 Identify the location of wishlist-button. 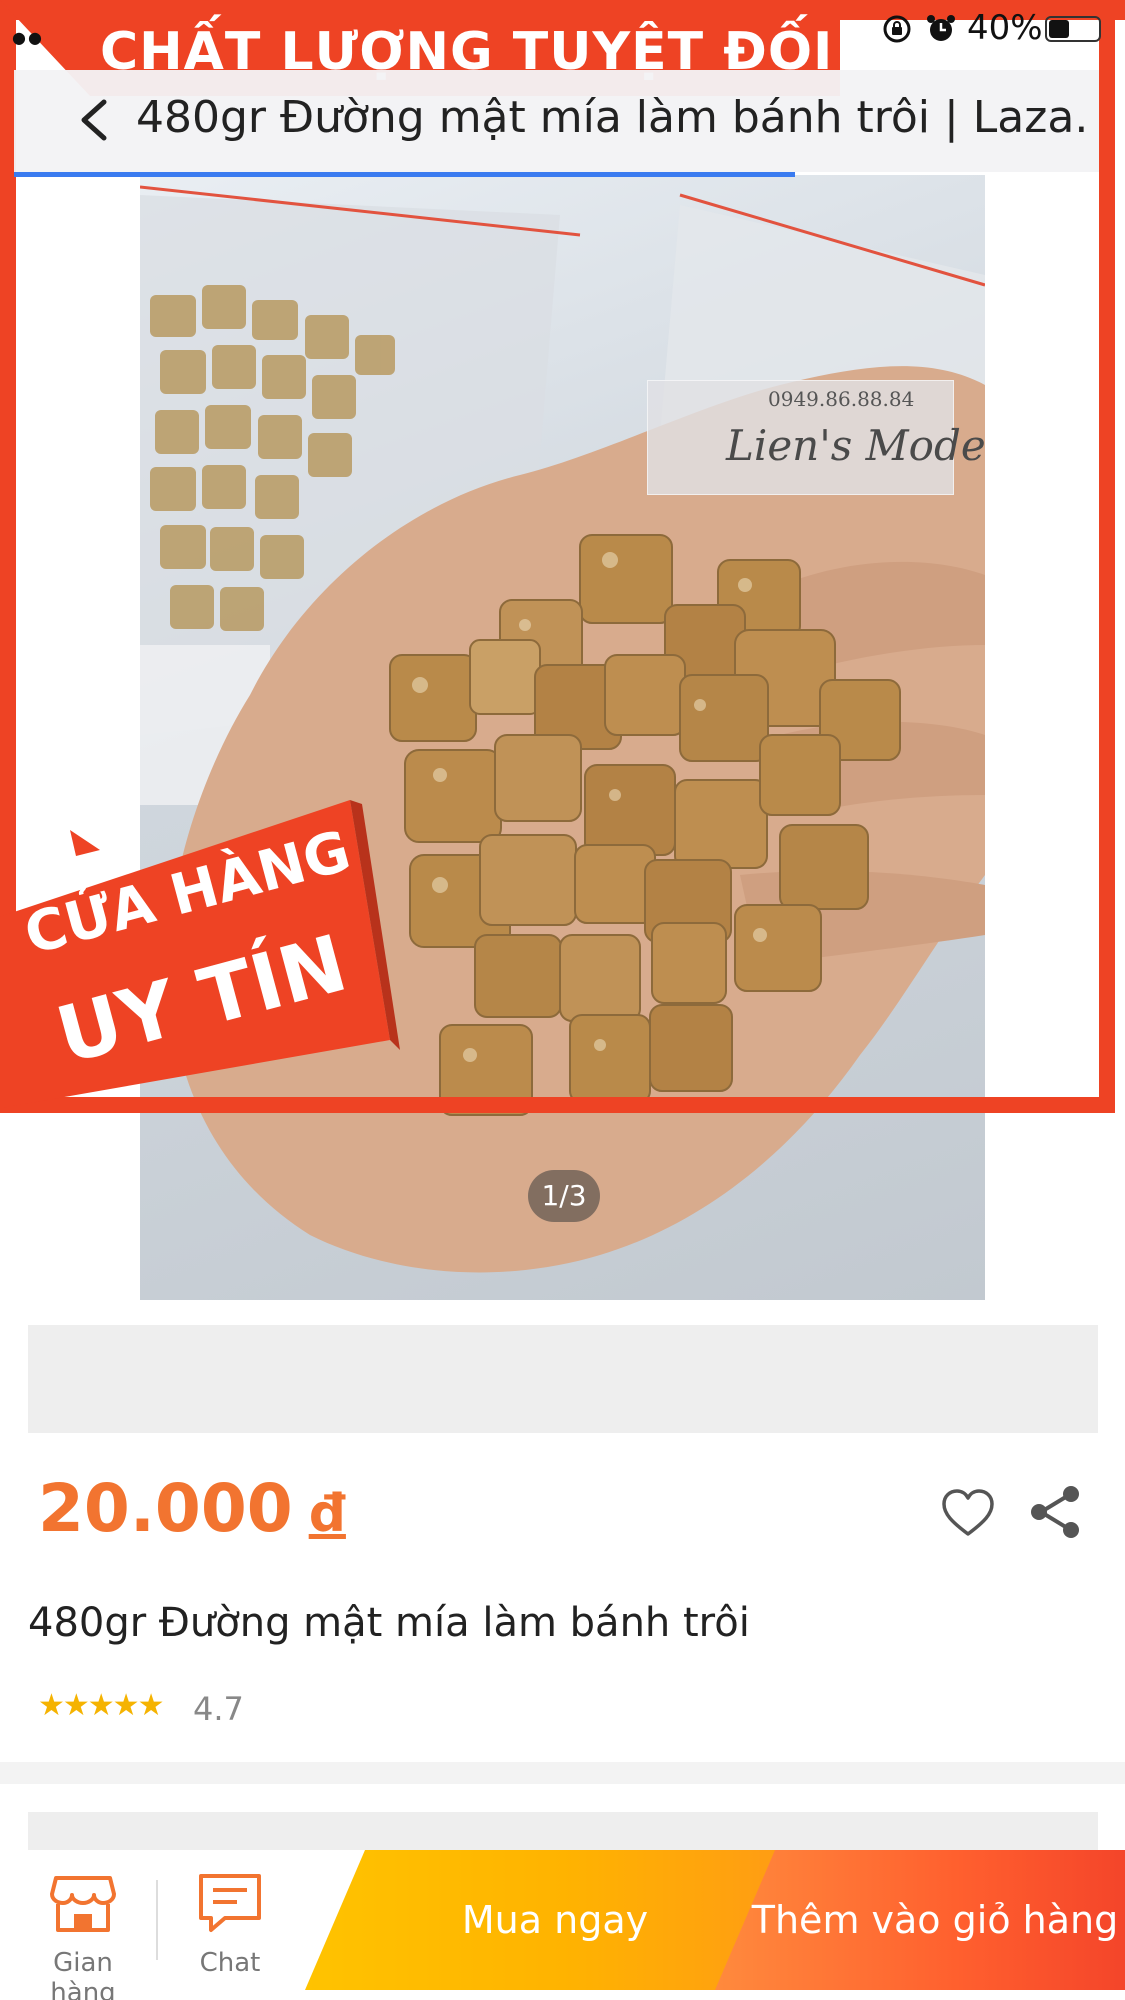
(968, 1514).